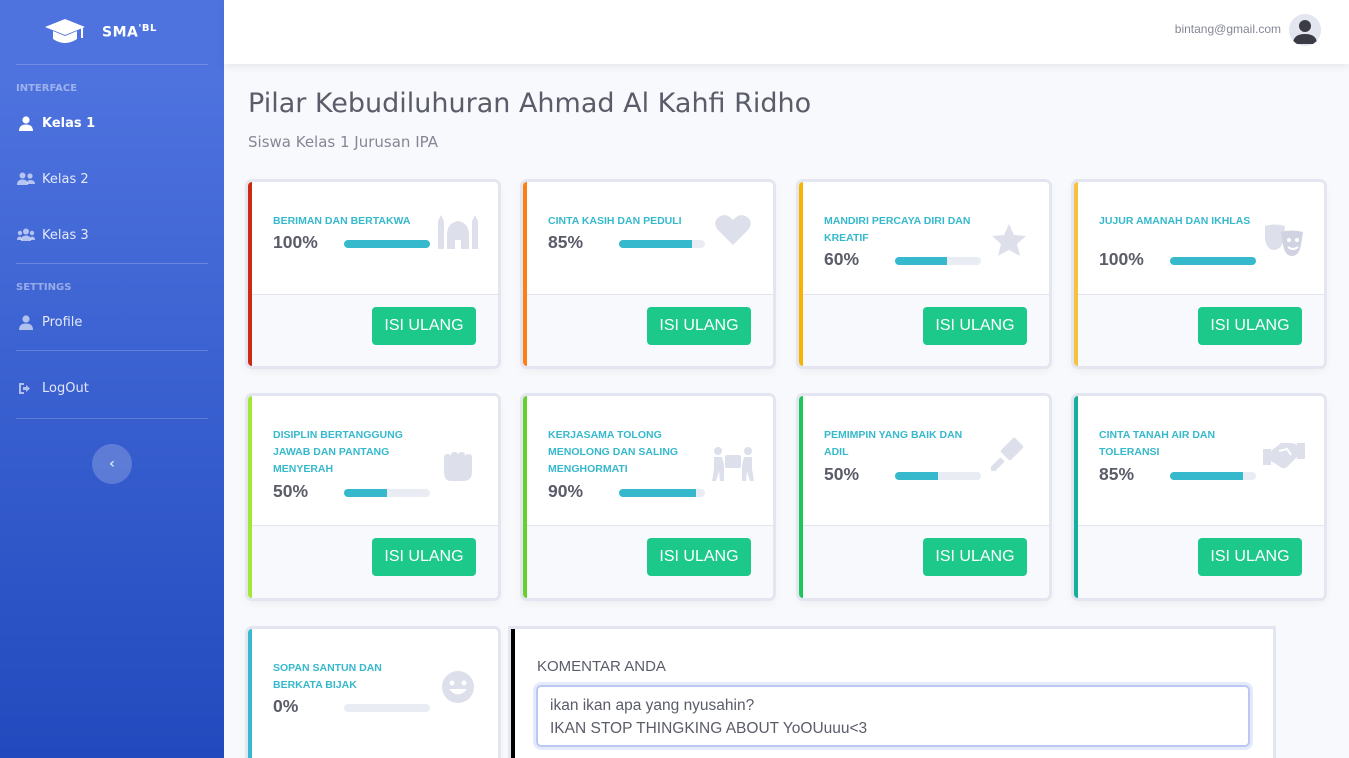 This screenshot has width=1349, height=758. Describe the element at coordinates (733, 464) in the screenshot. I see `people-carry-icon` at that location.